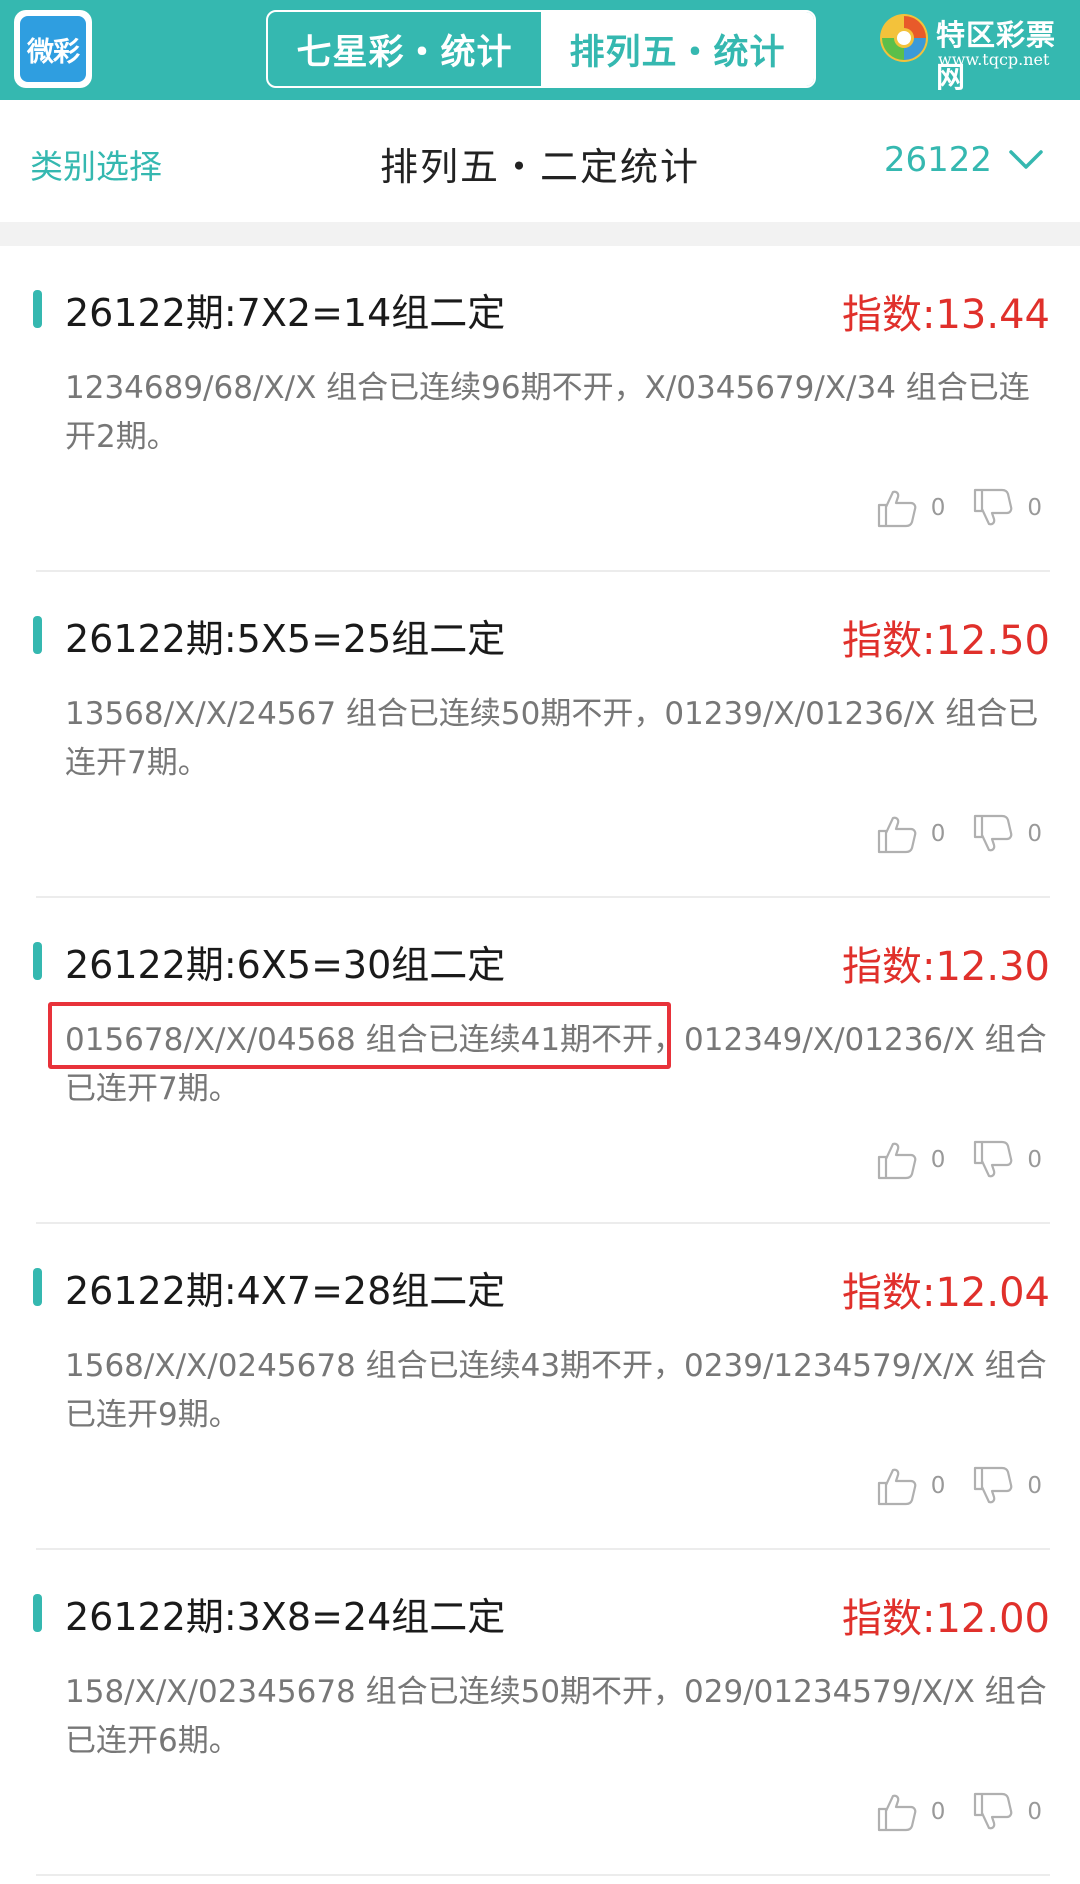  I want to click on card-index: 指数:12.04, so click(946, 1293).